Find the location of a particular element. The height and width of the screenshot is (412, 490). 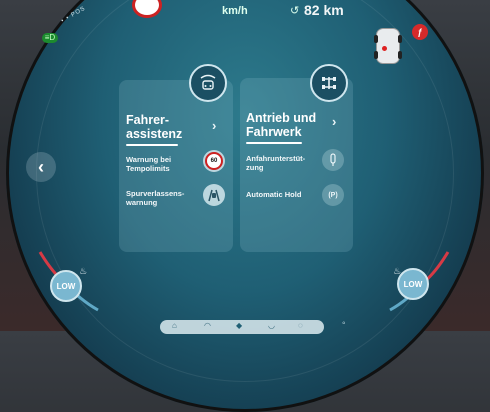

dock-extra-icon: ◦ is located at coordinates (344, 323).